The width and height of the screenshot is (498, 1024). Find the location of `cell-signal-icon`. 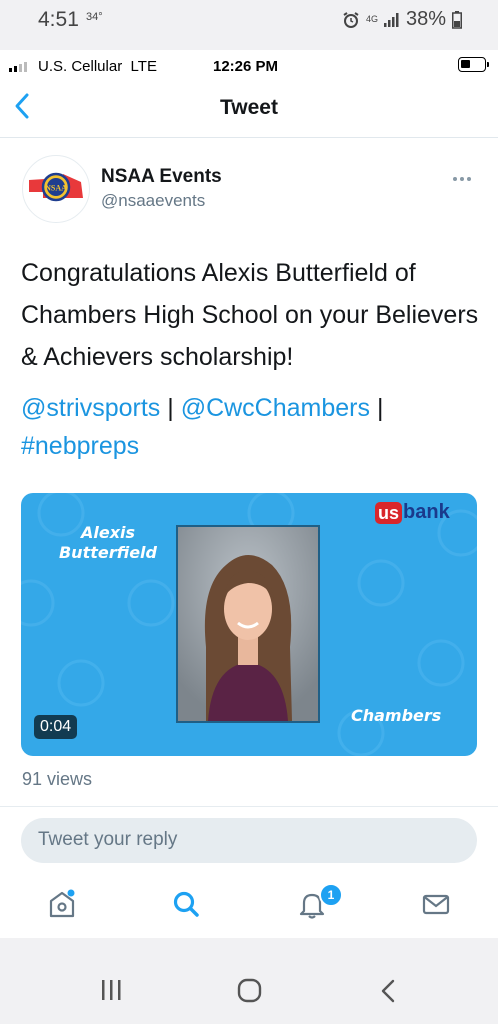

cell-signal-icon is located at coordinates (18, 66).